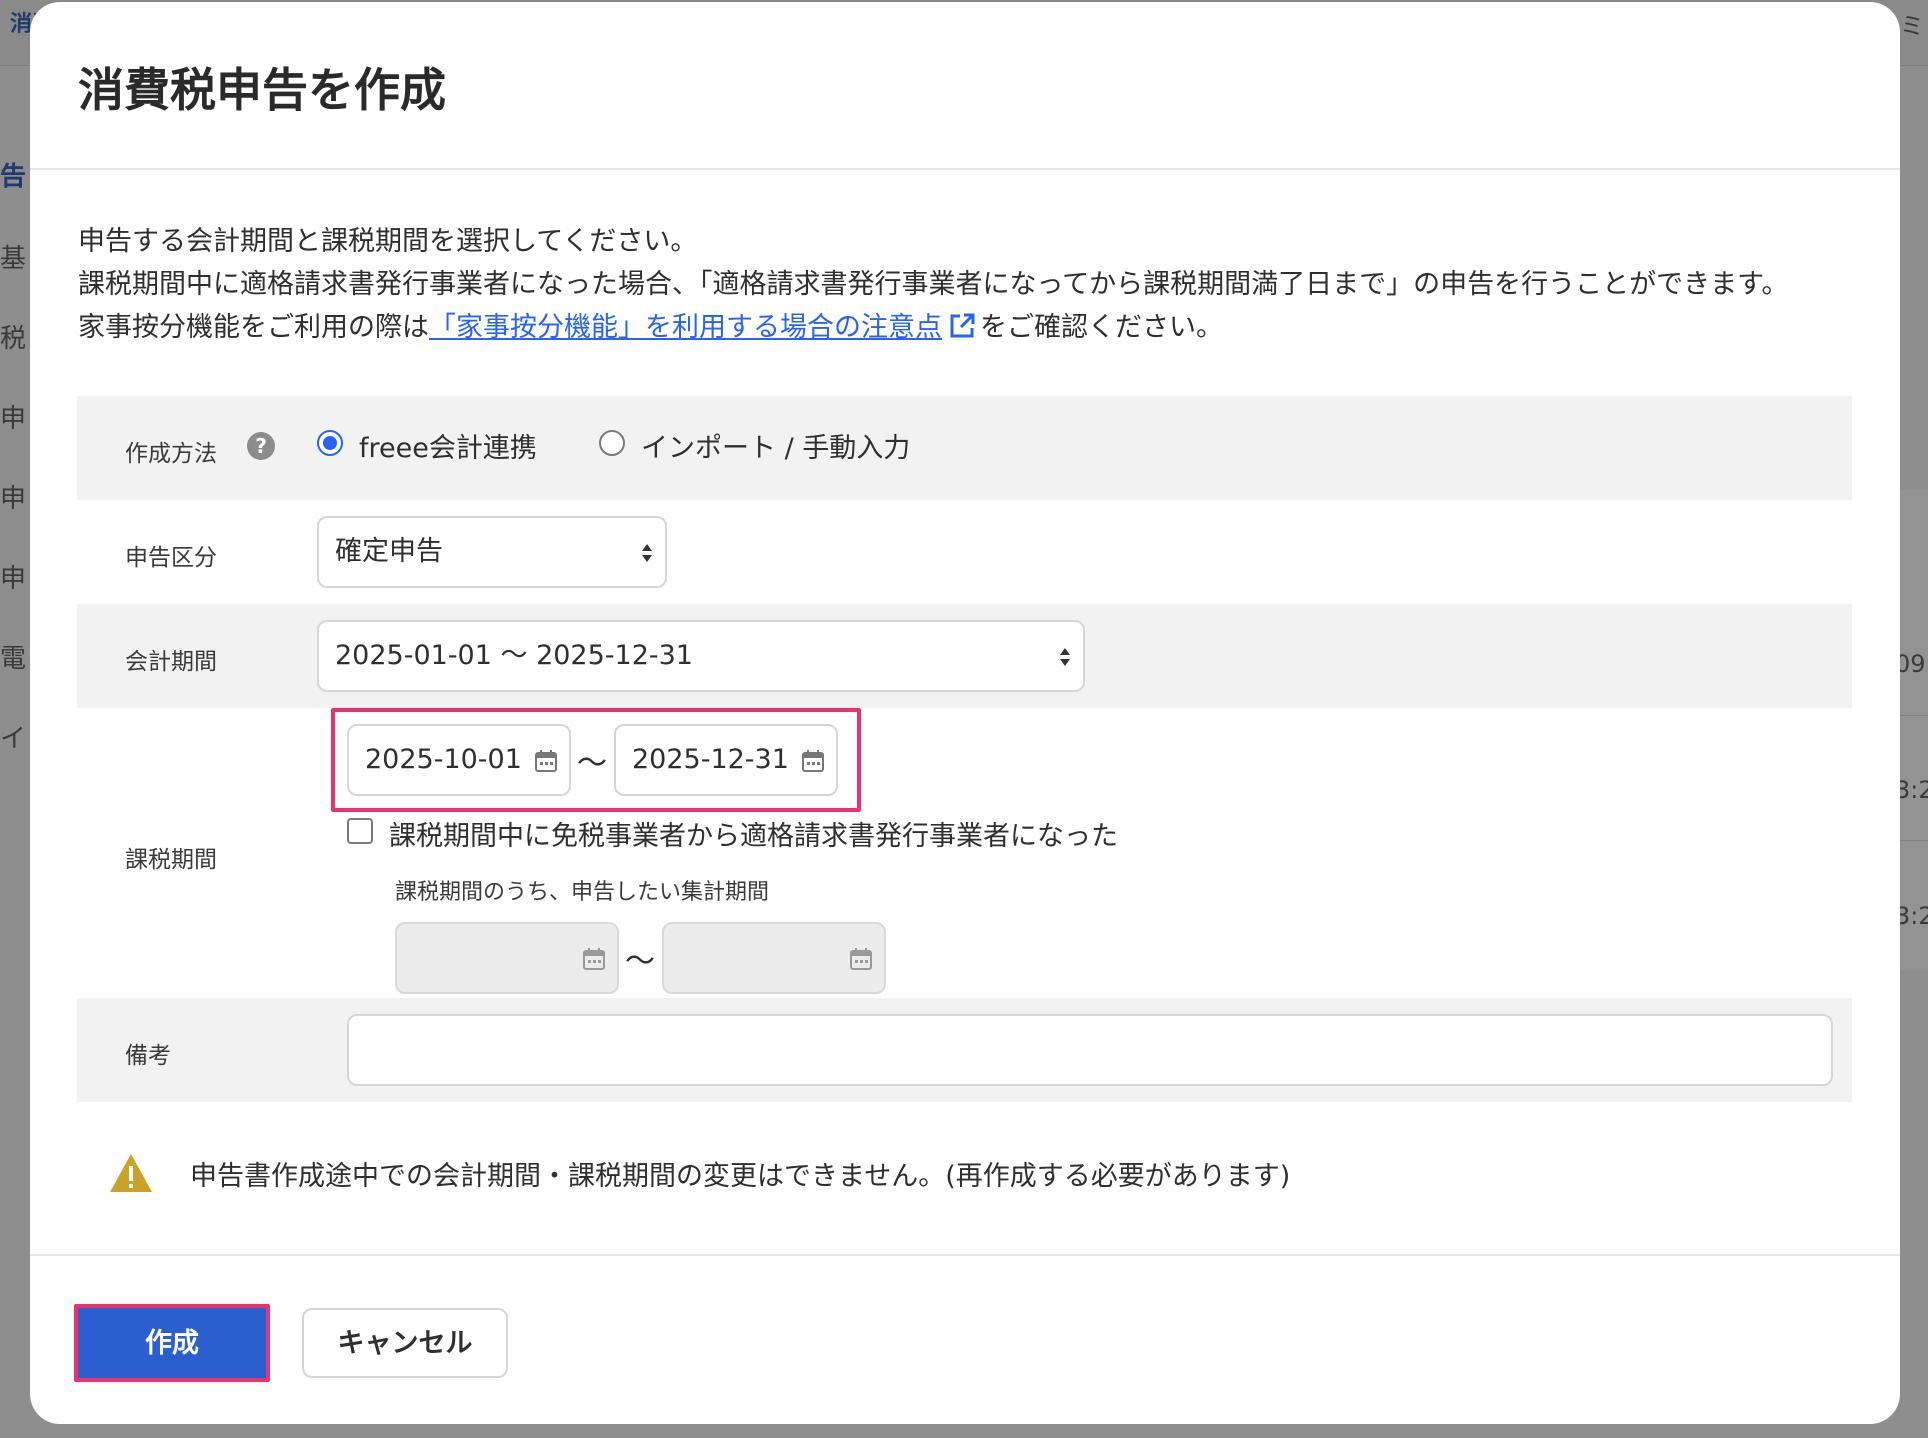 Image resolution: width=1928 pixels, height=1438 pixels. I want to click on aggregation-period-label: 課税期間のうち、申告したい集計期間, so click(582, 892).